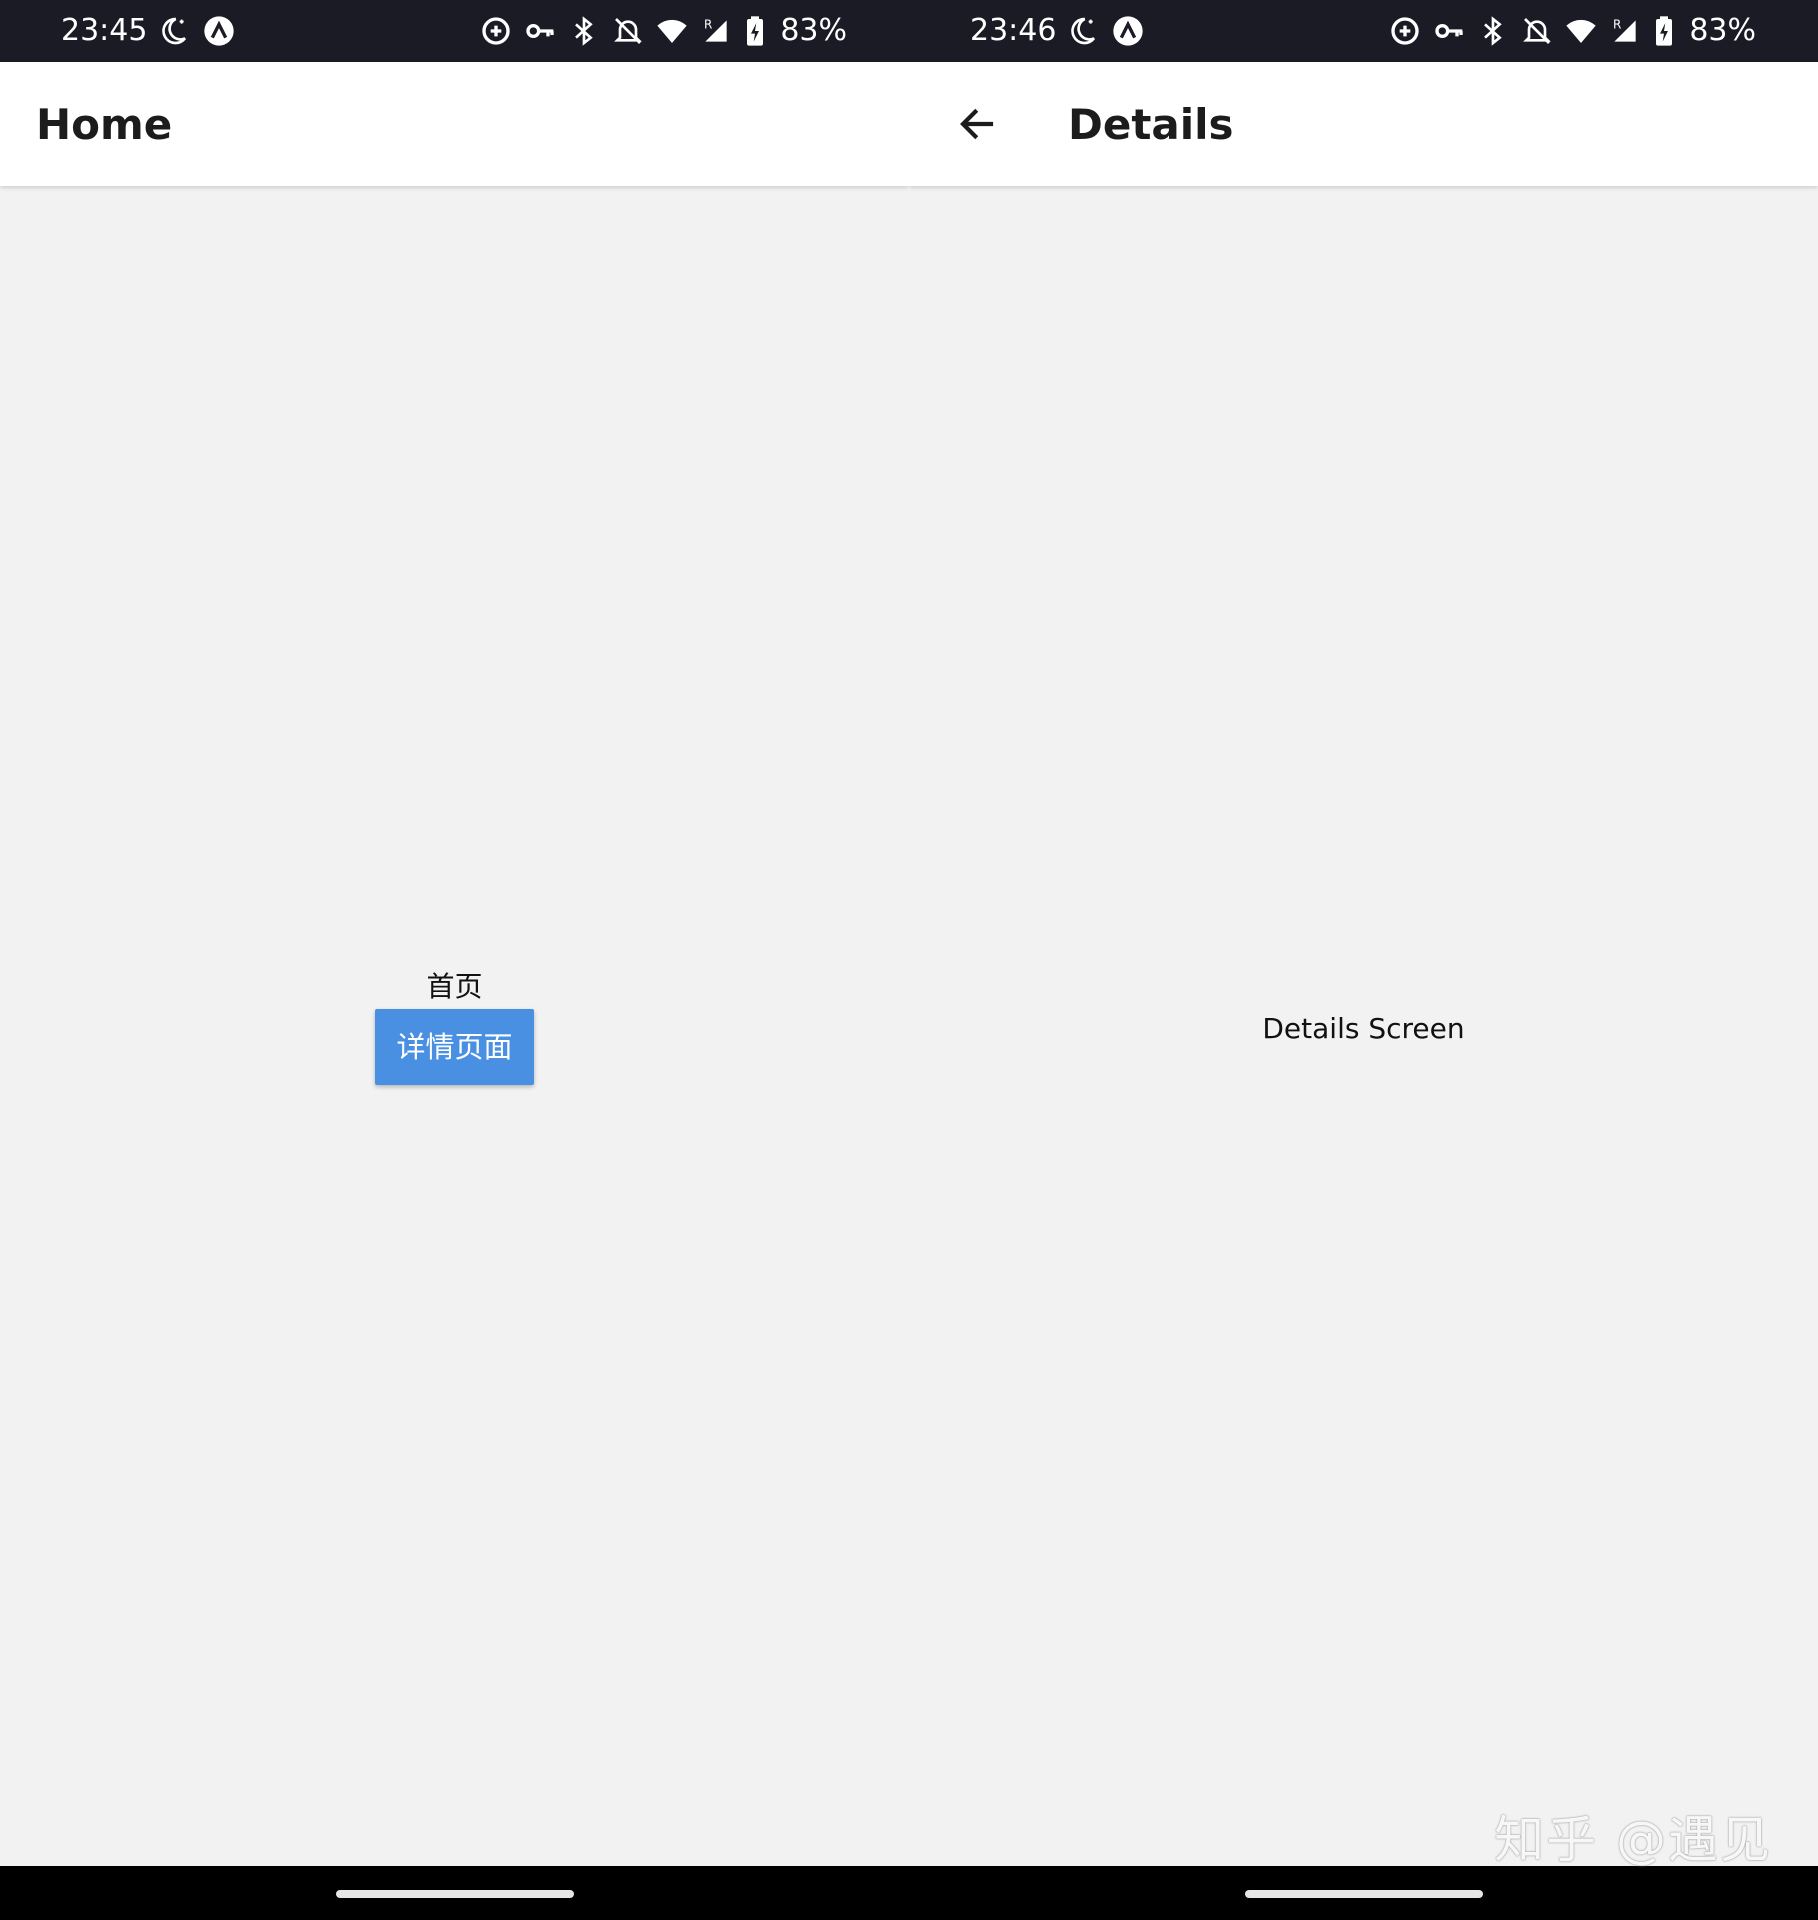 This screenshot has width=1818, height=1920. I want to click on status-time: 23:45, so click(104, 30).